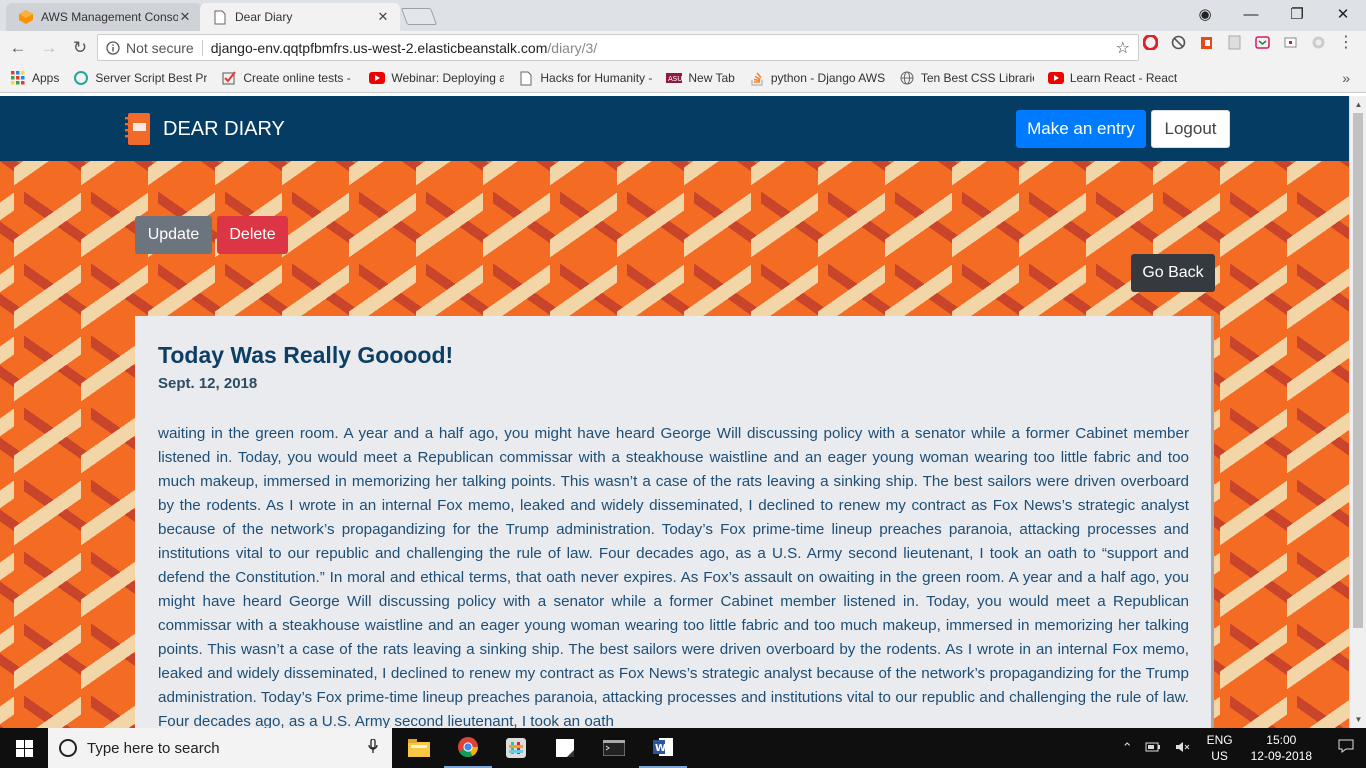 This screenshot has height=768, width=1366. What do you see at coordinates (1205, 14) in the screenshot?
I see `account-icon: ◉` at bounding box center [1205, 14].